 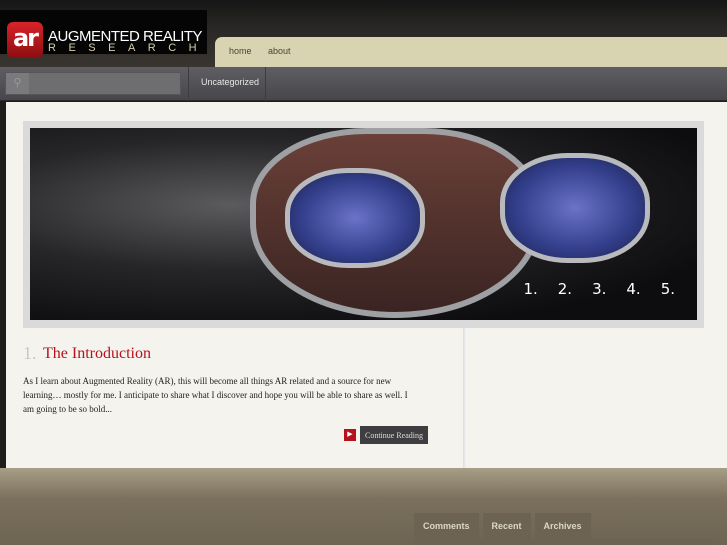 I want to click on slide-1: 1., so click(x=530, y=289).